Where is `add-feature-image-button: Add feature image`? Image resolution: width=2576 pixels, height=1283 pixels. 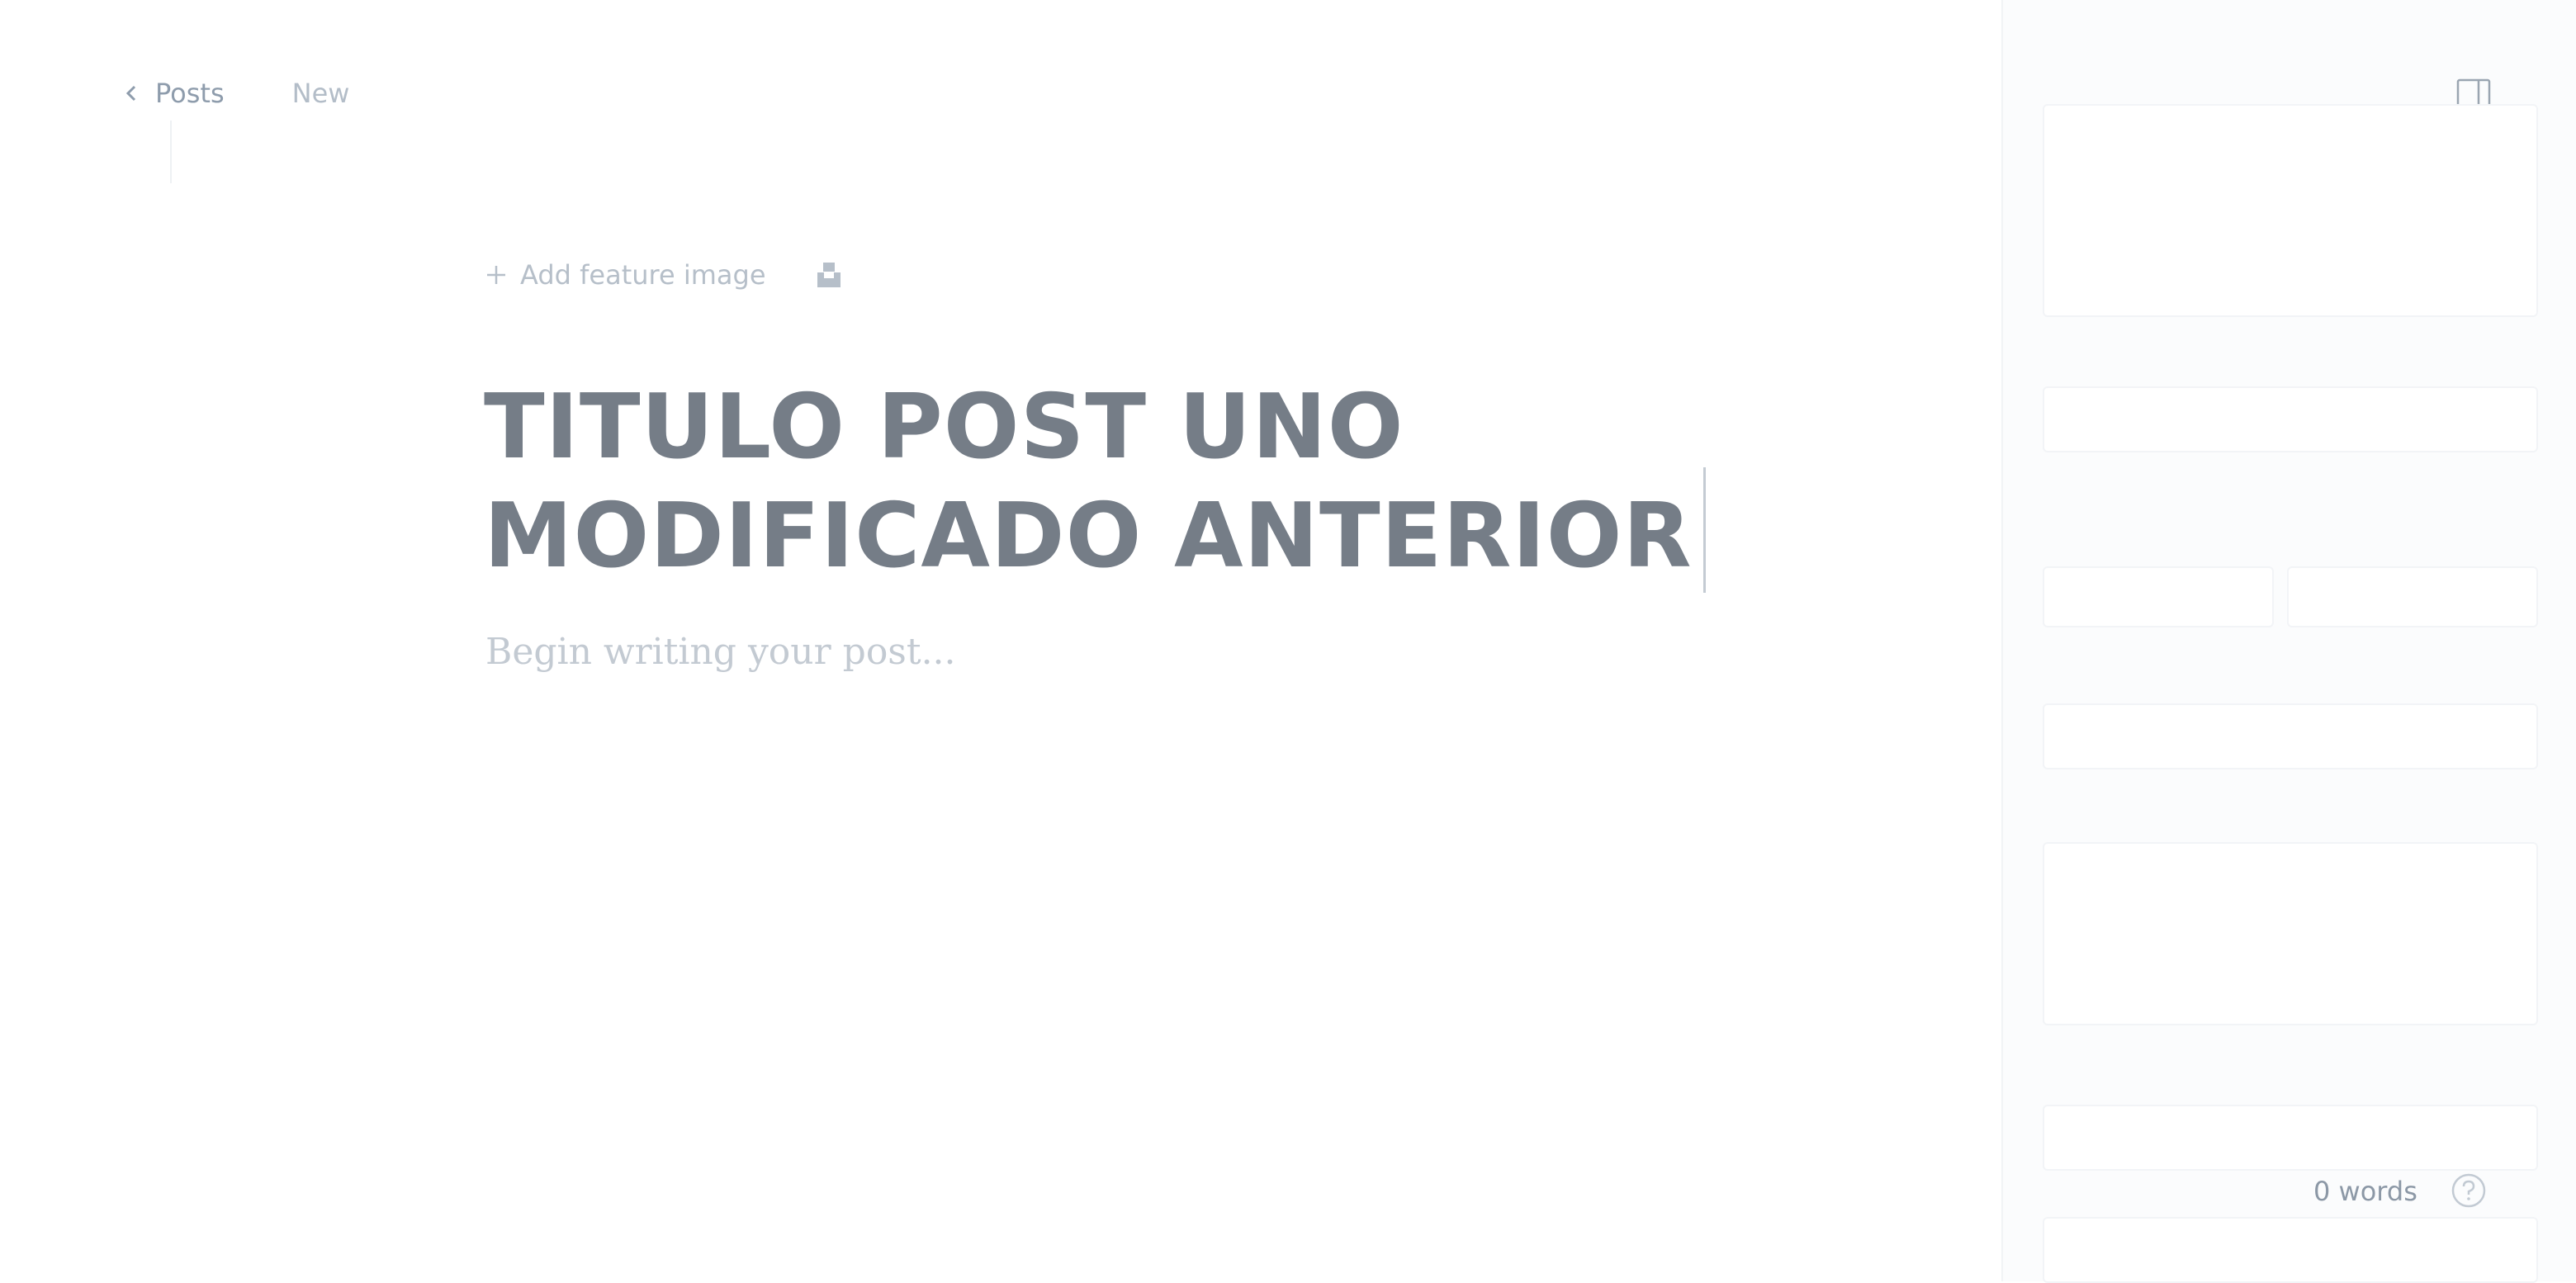 add-feature-image-button: Add feature image is located at coordinates (643, 275).